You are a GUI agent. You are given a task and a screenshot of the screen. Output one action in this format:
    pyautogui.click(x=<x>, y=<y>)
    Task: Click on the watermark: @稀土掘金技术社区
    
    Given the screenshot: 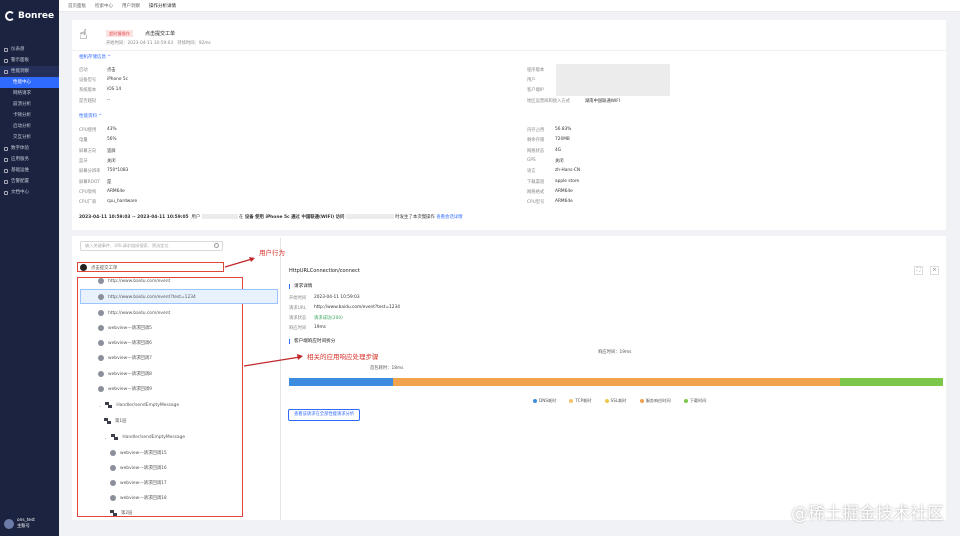 What is the action you would take?
    pyautogui.click(x=867, y=514)
    